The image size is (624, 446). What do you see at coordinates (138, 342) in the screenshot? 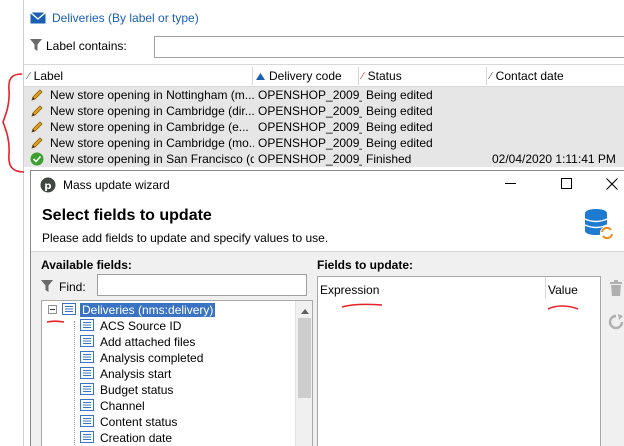
I see `tree-item-add-attached-files: Add attached files` at bounding box center [138, 342].